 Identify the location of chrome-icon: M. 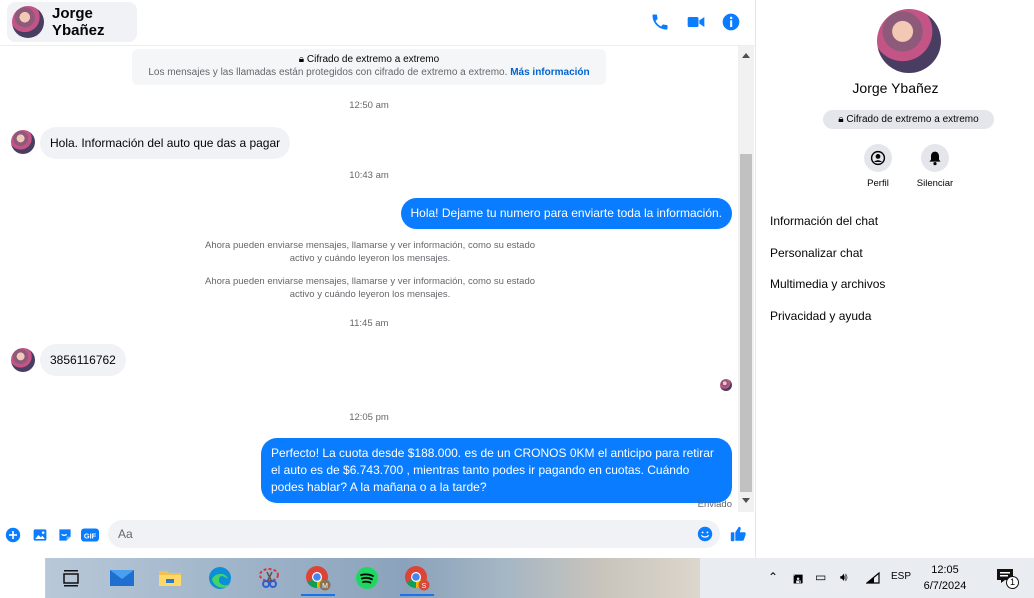
(318, 578).